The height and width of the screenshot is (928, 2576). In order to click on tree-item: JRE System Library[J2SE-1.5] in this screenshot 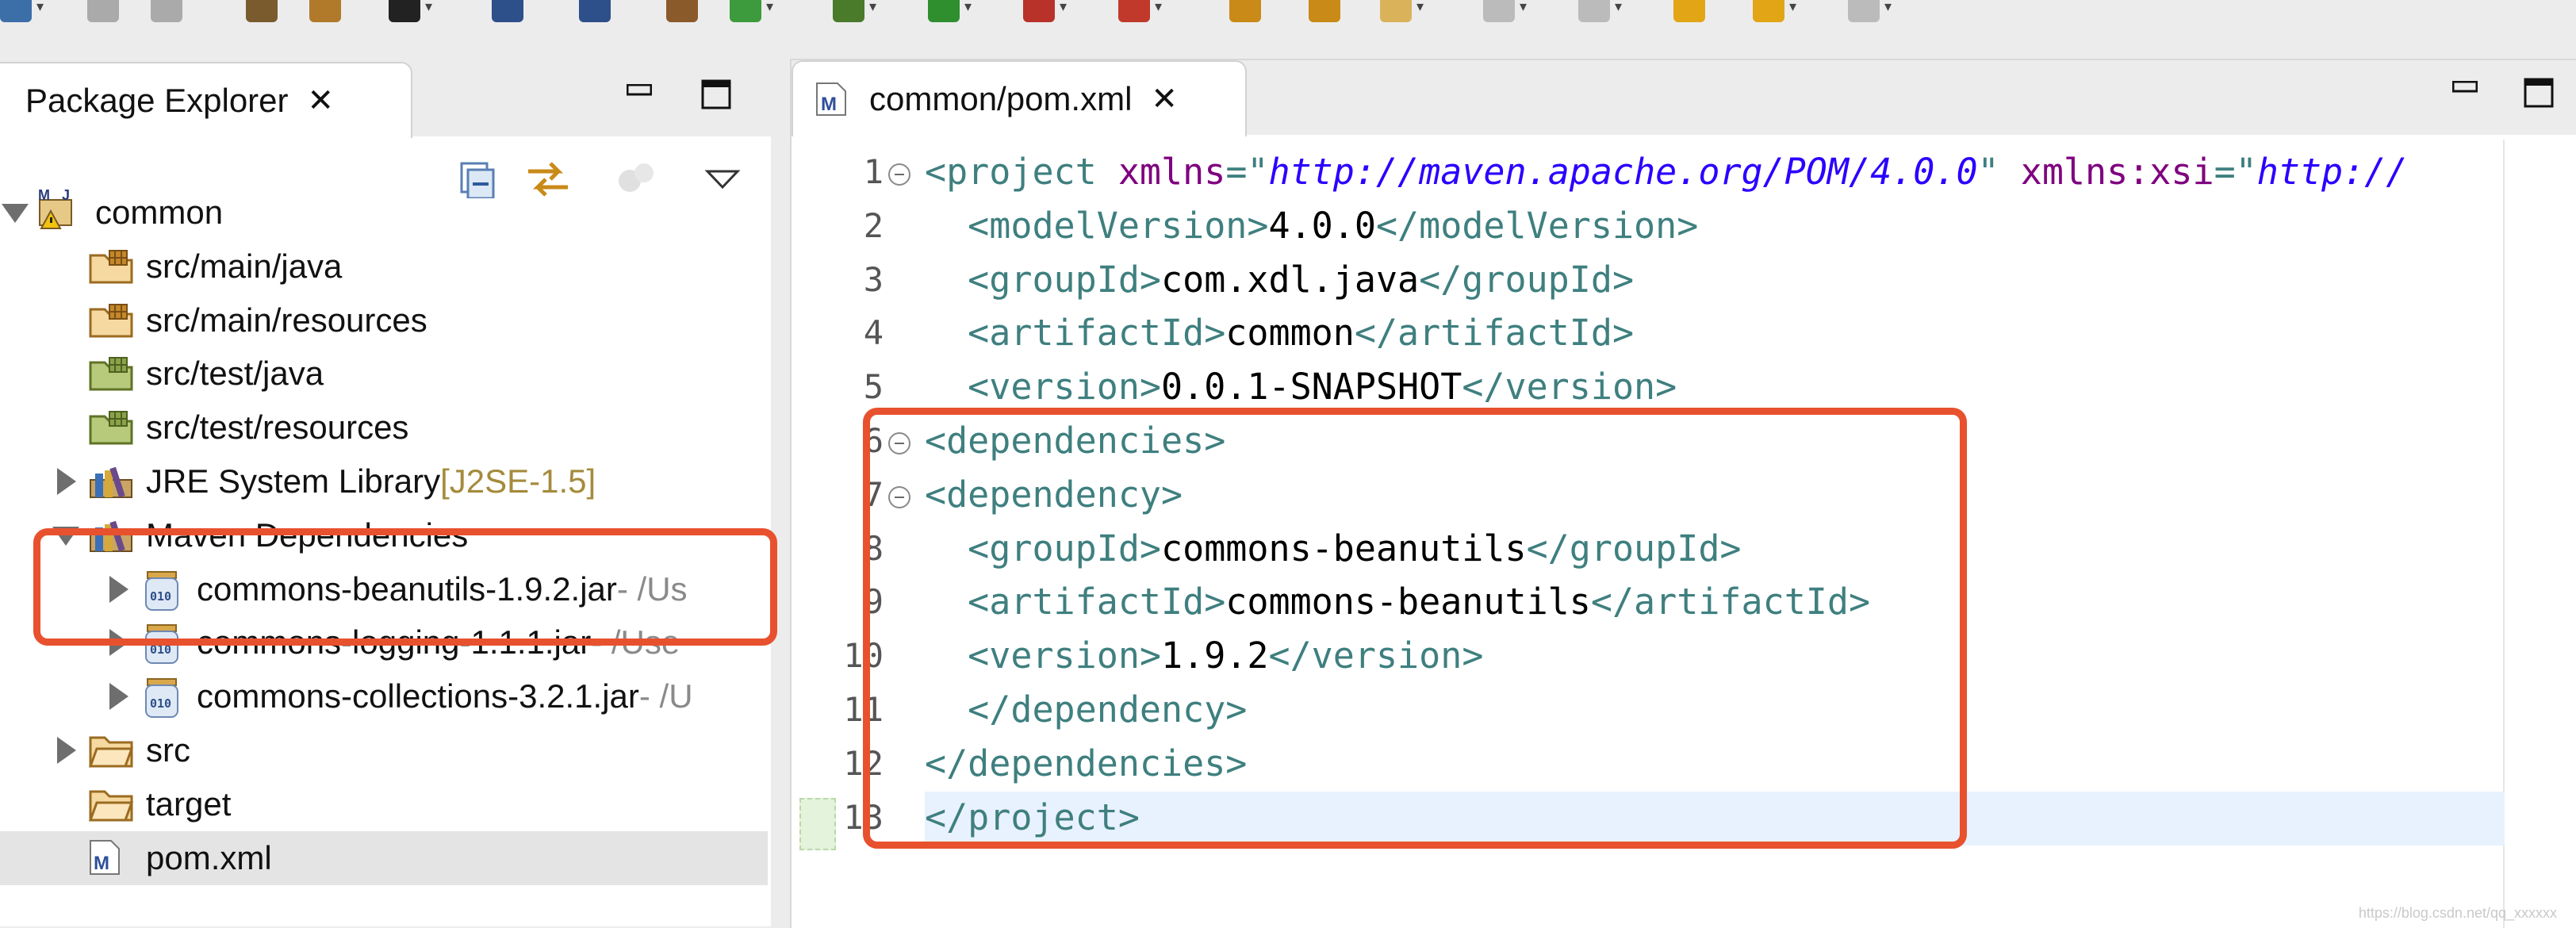, I will do `click(386, 481)`.